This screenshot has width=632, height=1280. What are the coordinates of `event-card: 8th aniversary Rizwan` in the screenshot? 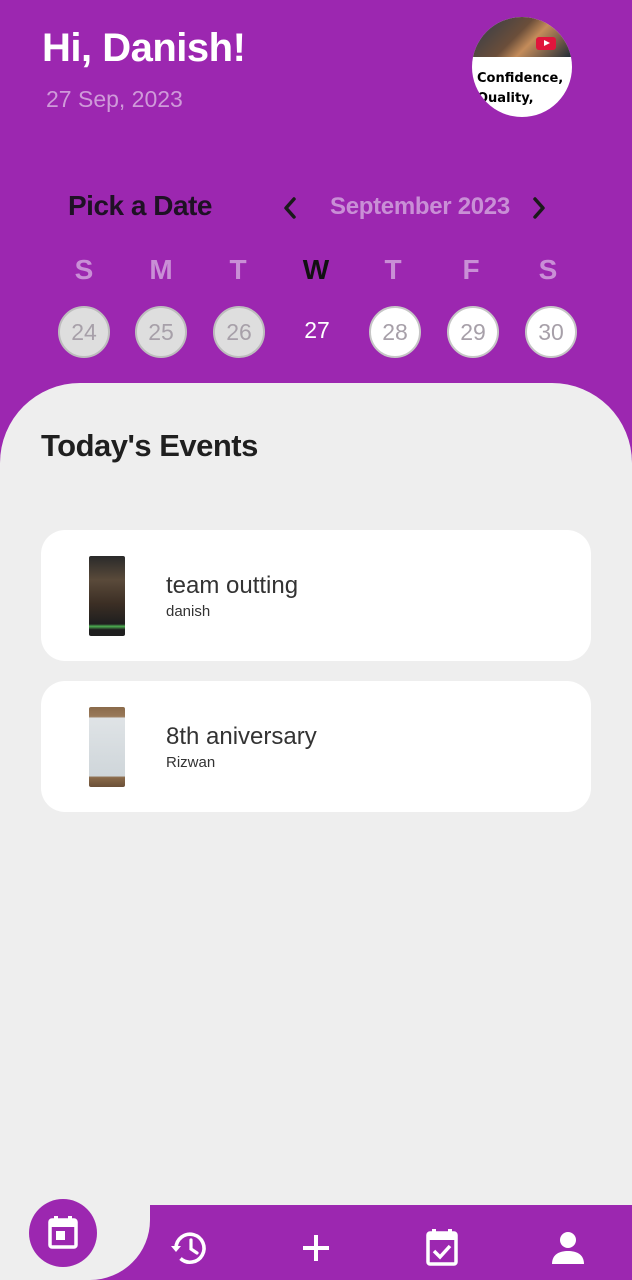 It's located at (316, 746).